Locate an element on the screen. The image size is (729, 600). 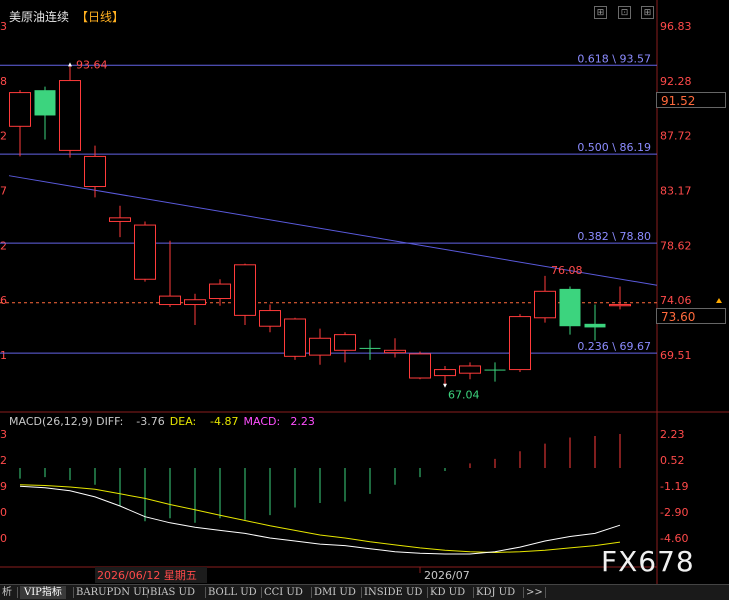
price-tick-label: 74.06 is located at coordinates (676, 300).